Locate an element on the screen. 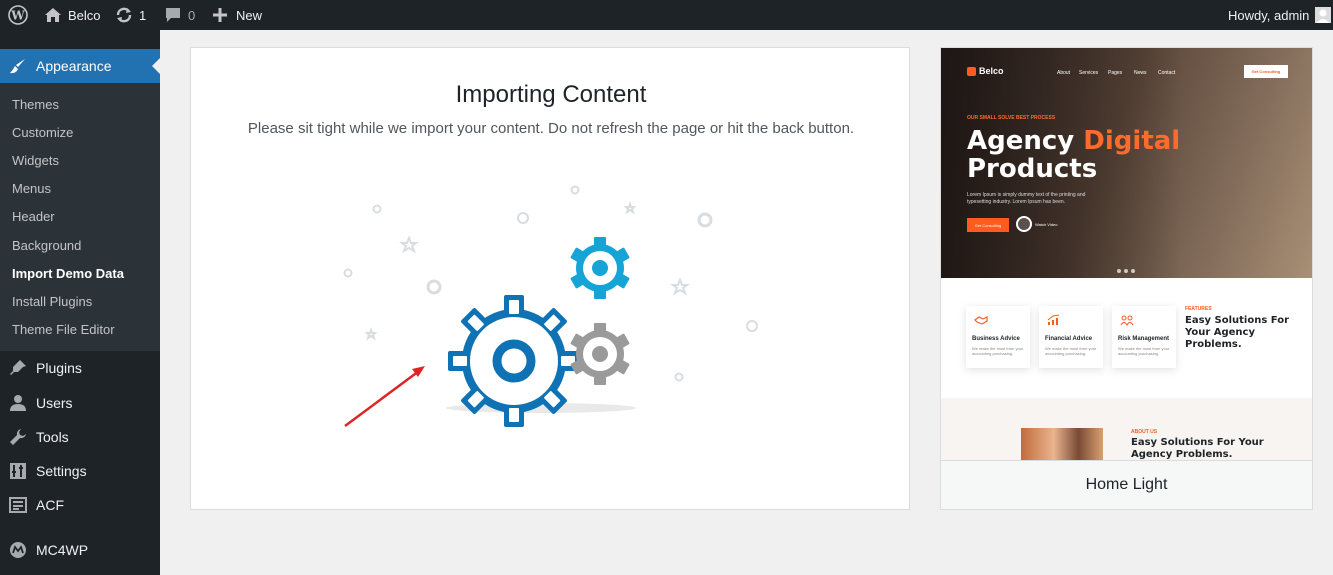 This screenshot has width=1333, height=575. site-name: Belco is located at coordinates (84, 15).